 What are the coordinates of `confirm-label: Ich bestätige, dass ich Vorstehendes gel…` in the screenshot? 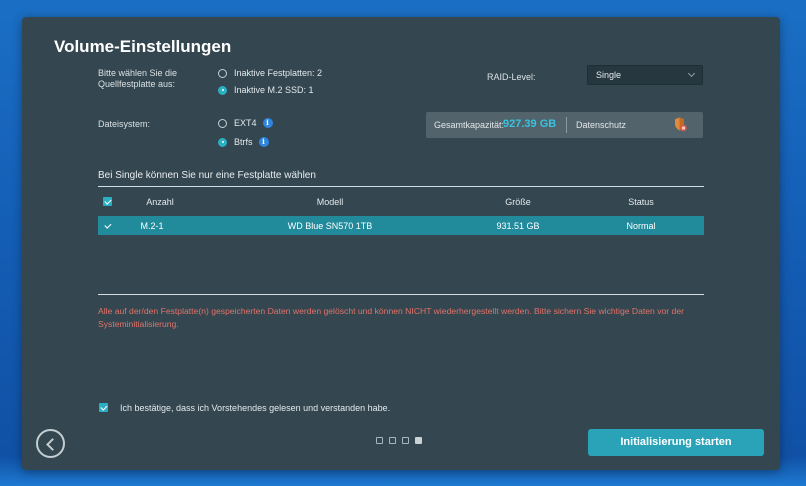 It's located at (255, 408).